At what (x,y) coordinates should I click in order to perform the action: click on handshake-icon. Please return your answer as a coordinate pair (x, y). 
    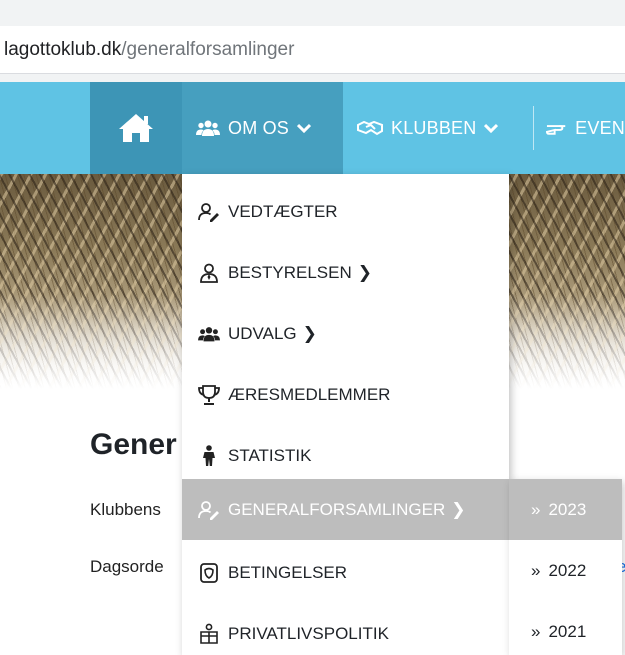
    Looking at the image, I should click on (370, 128).